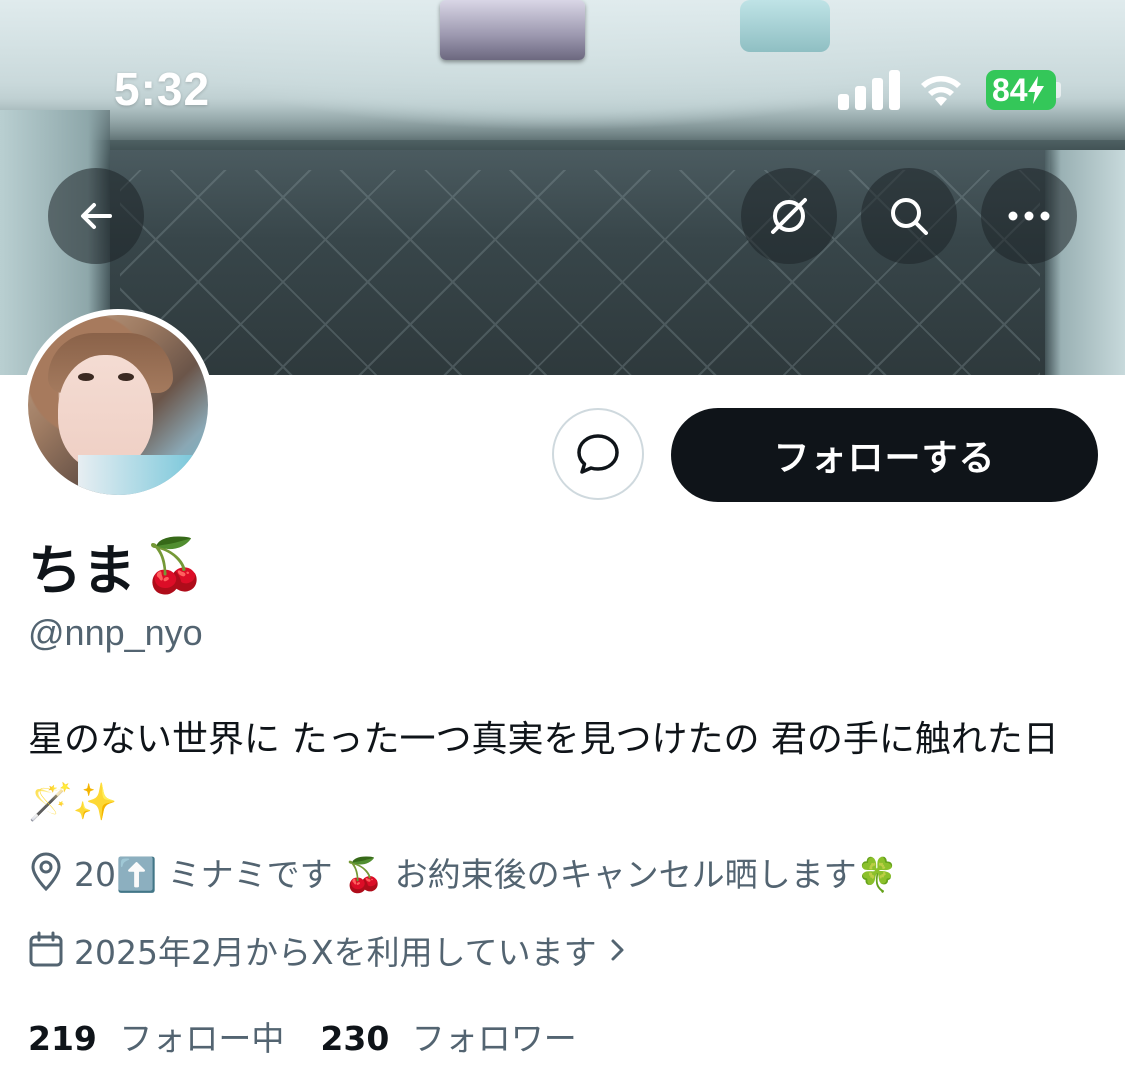 Image resolution: width=1125 pixels, height=1089 pixels. I want to click on display-name-row: ちま 🍒, so click(117, 565).